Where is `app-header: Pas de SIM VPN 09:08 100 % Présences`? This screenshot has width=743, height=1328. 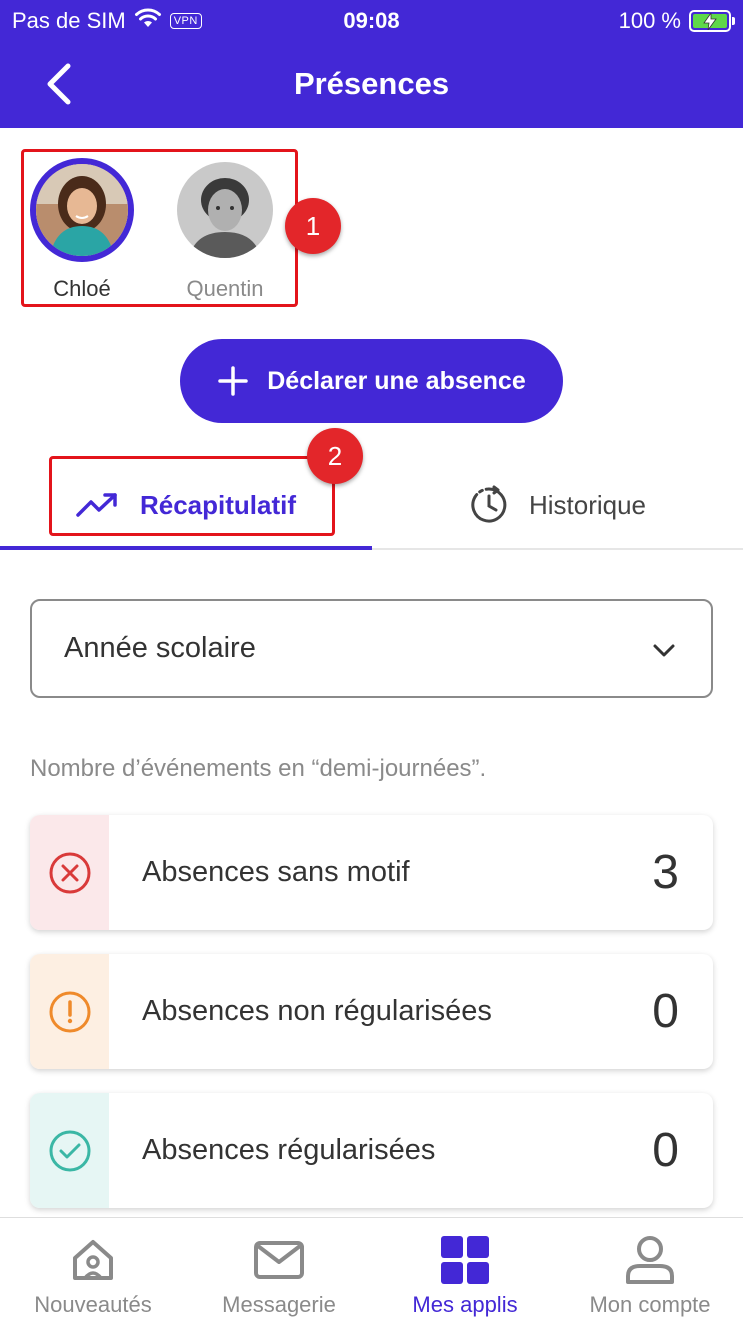 app-header: Pas de SIM VPN 09:08 100 % Présences is located at coordinates (371, 64).